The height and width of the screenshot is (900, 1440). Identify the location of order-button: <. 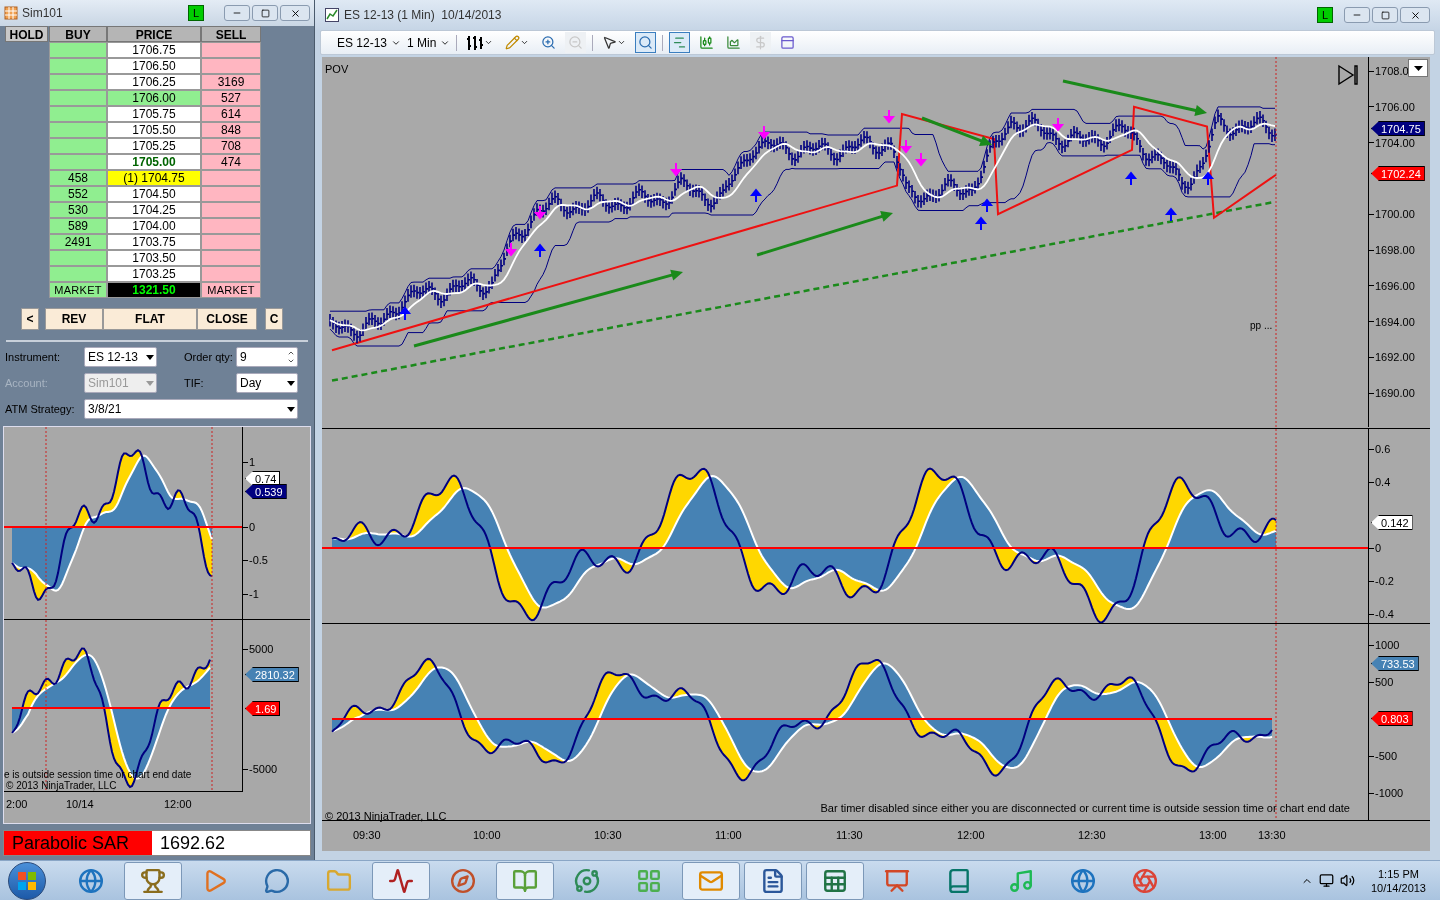
(30, 319).